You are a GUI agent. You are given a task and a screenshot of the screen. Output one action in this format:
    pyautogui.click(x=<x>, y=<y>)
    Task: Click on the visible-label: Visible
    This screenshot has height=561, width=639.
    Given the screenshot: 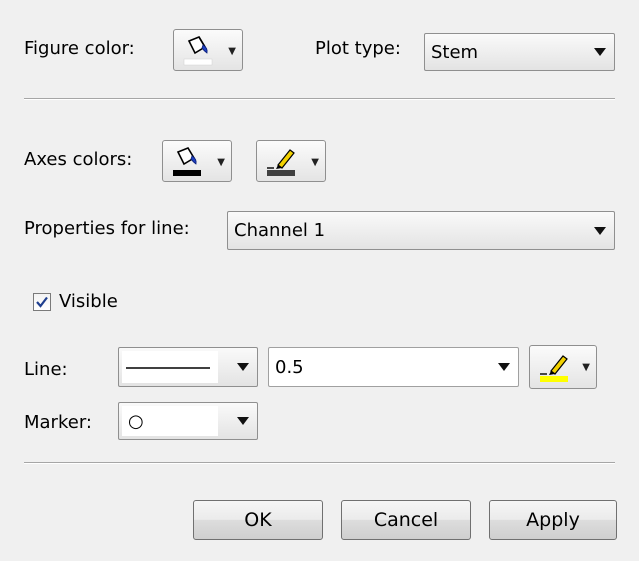 What is the action you would take?
    pyautogui.click(x=88, y=301)
    